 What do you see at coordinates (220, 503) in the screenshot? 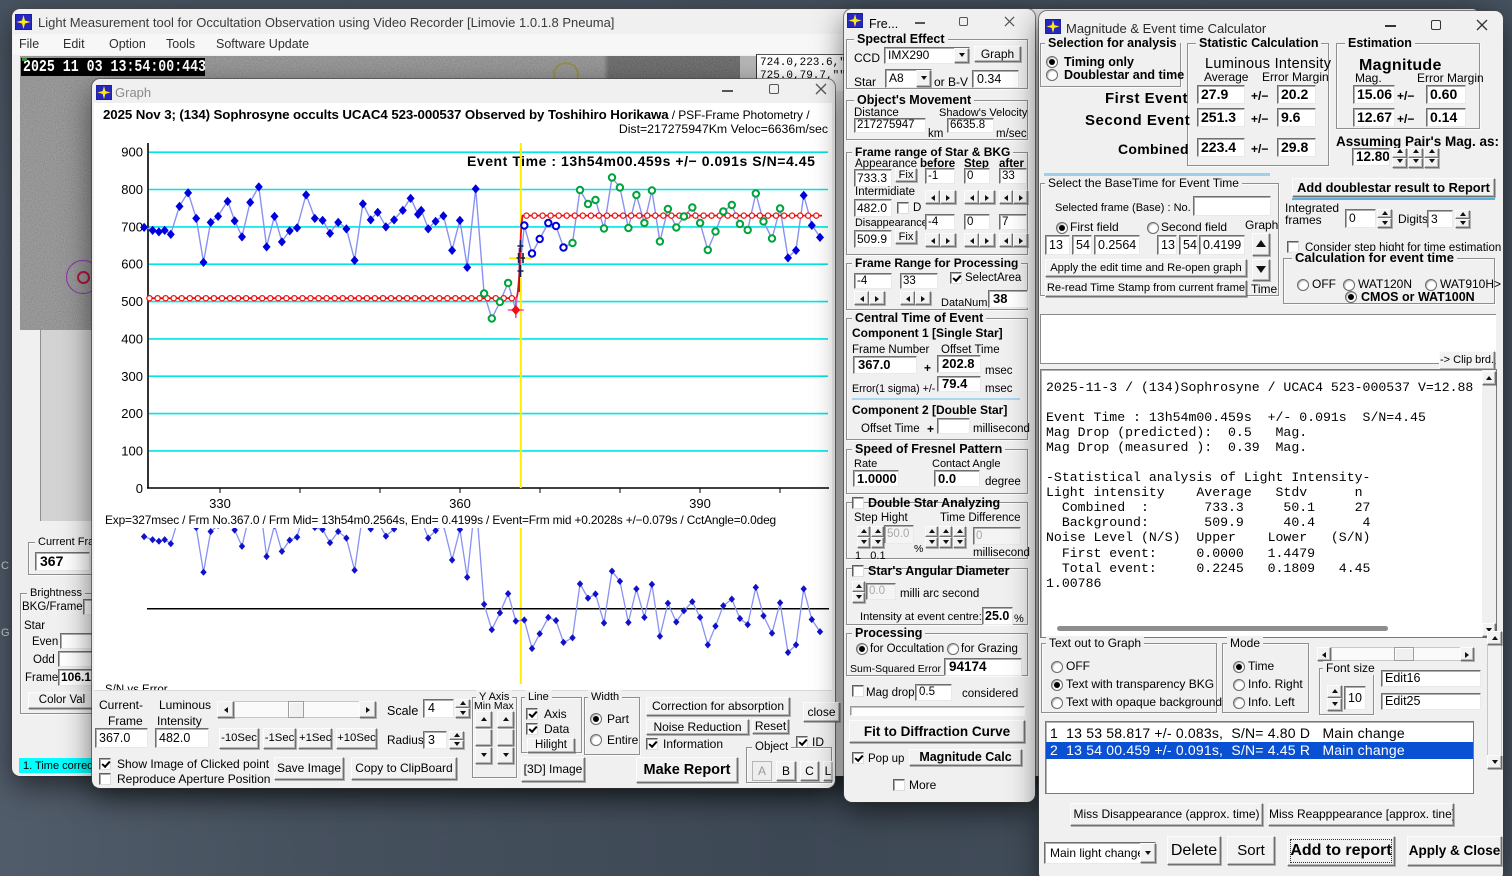
I see `svg-text: 330` at bounding box center [220, 503].